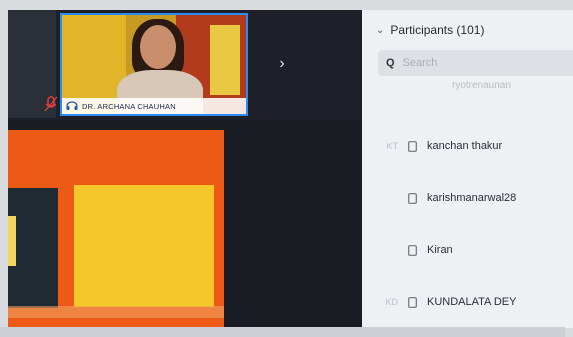 The image size is (573, 337). I want to click on participant-name: KUNDALATA DEY, so click(472, 302).